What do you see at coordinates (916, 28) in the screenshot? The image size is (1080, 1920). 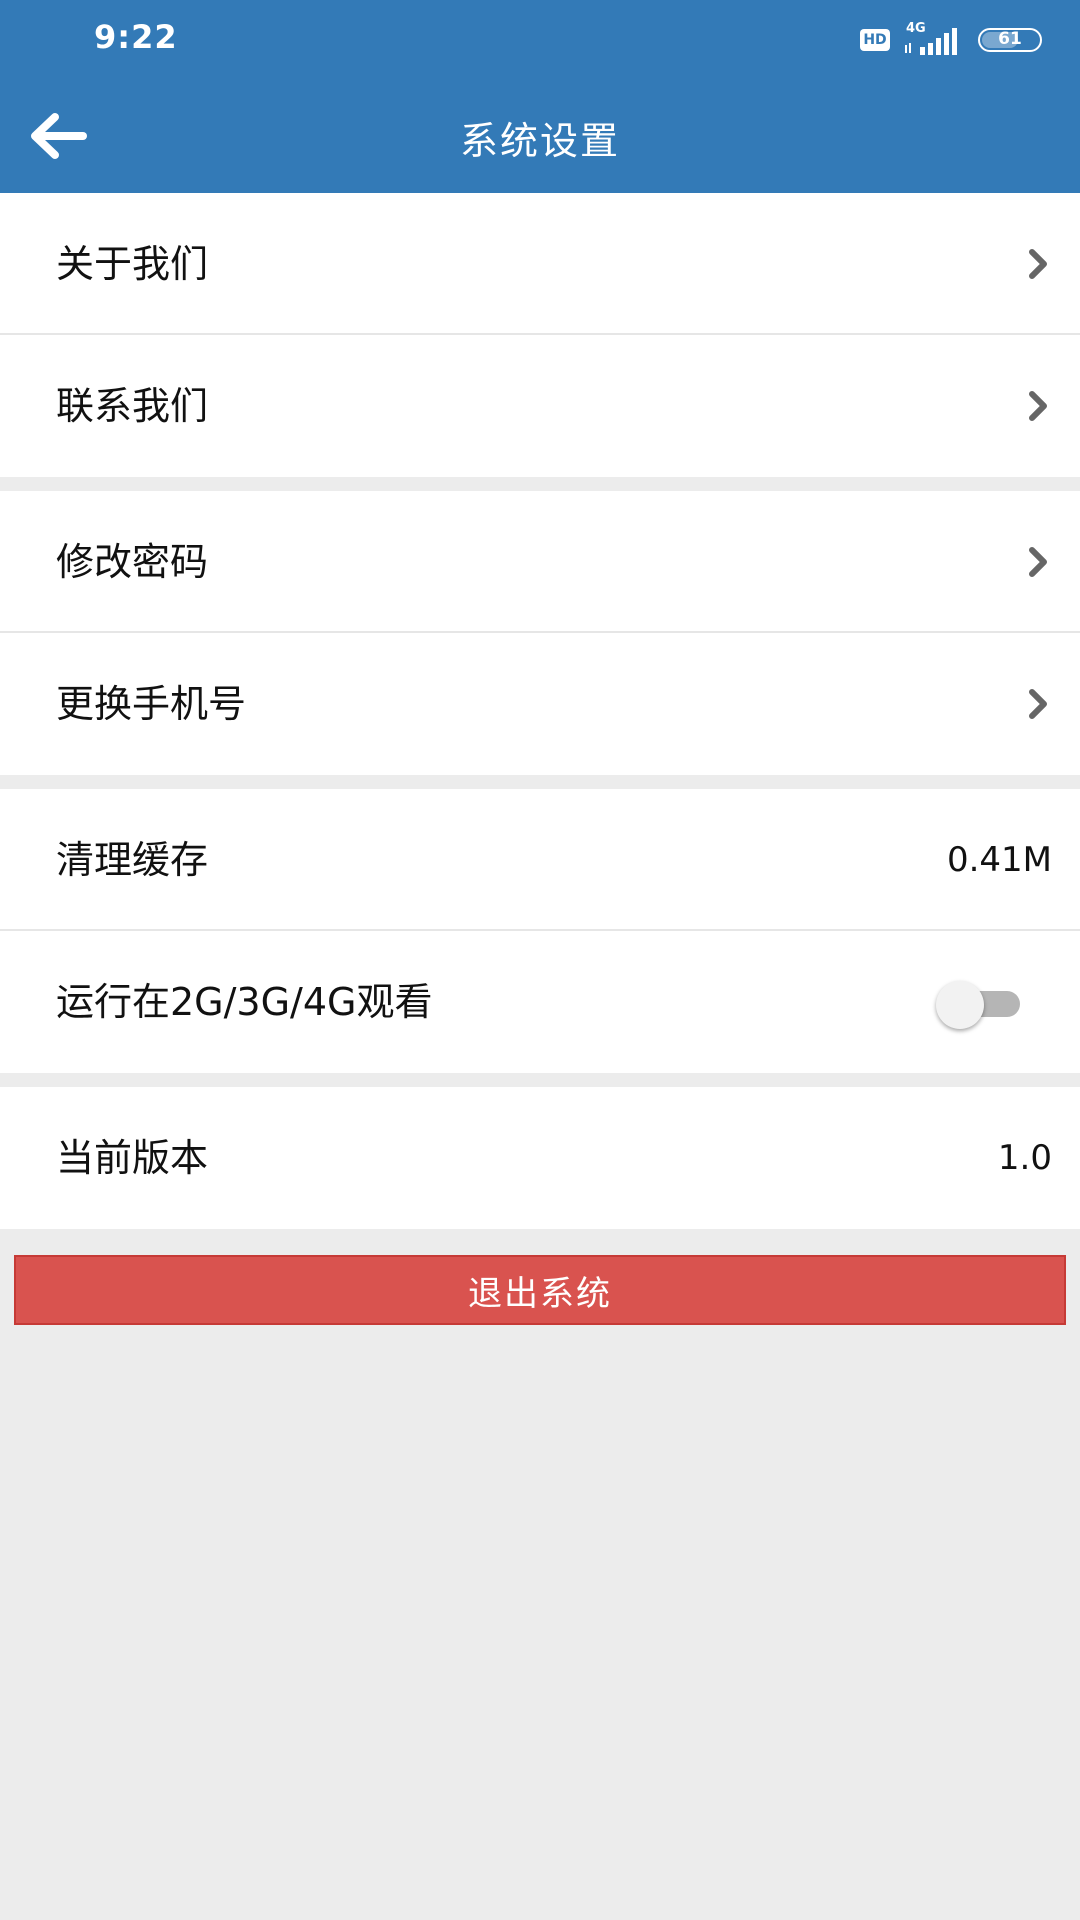 I see `network-type-label: 4G` at bounding box center [916, 28].